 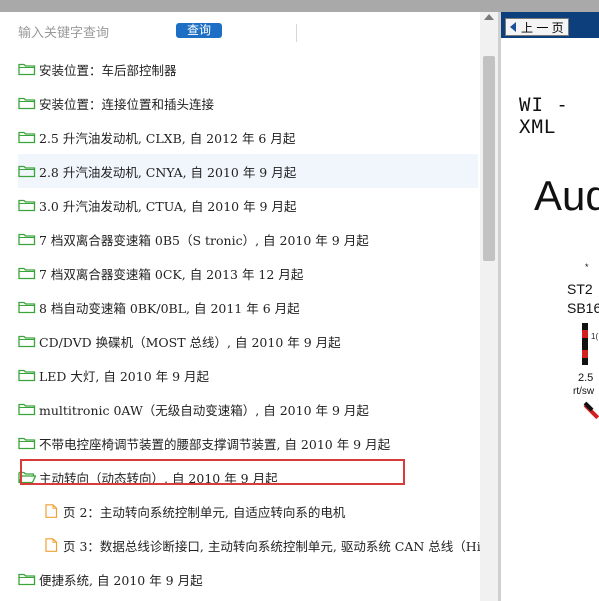 What do you see at coordinates (580, 289) in the screenshot?
I see `diagram-label-st2: ST2` at bounding box center [580, 289].